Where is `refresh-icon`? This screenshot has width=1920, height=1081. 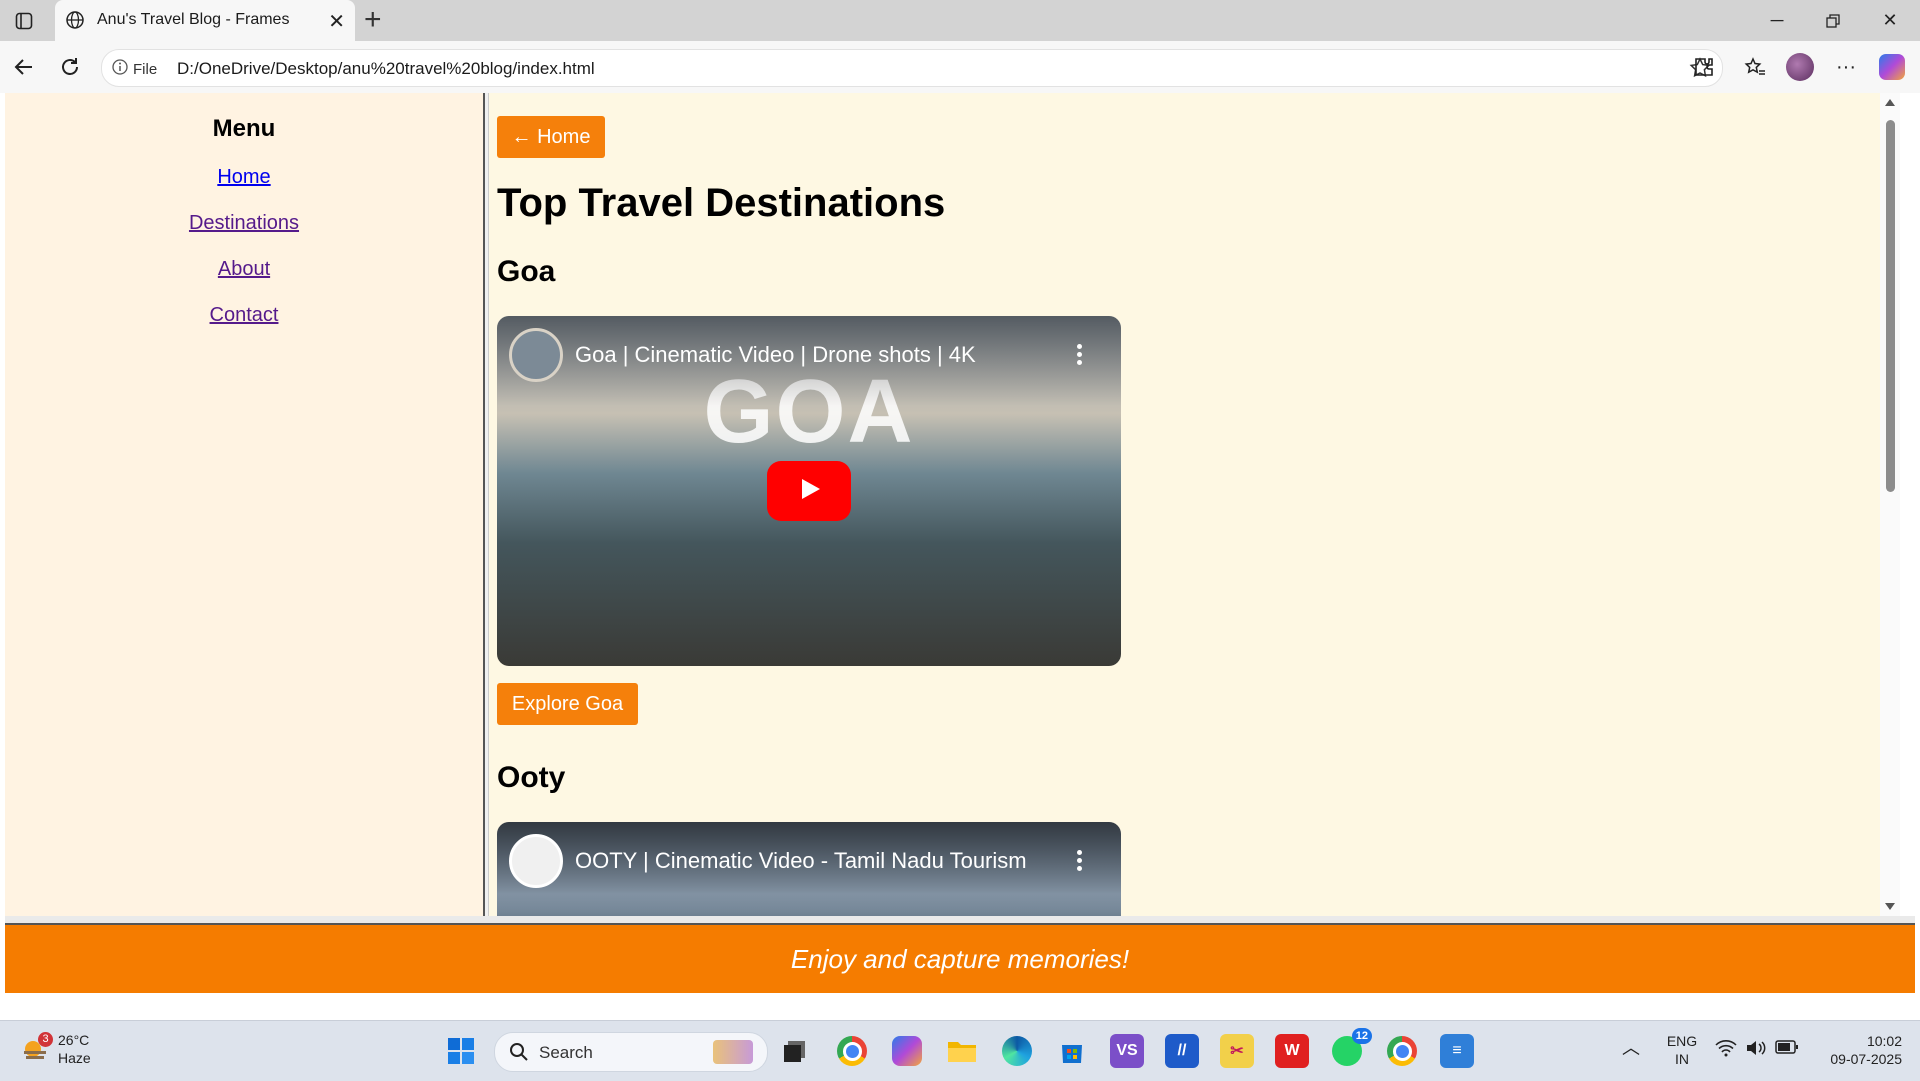
refresh-icon is located at coordinates (70, 67).